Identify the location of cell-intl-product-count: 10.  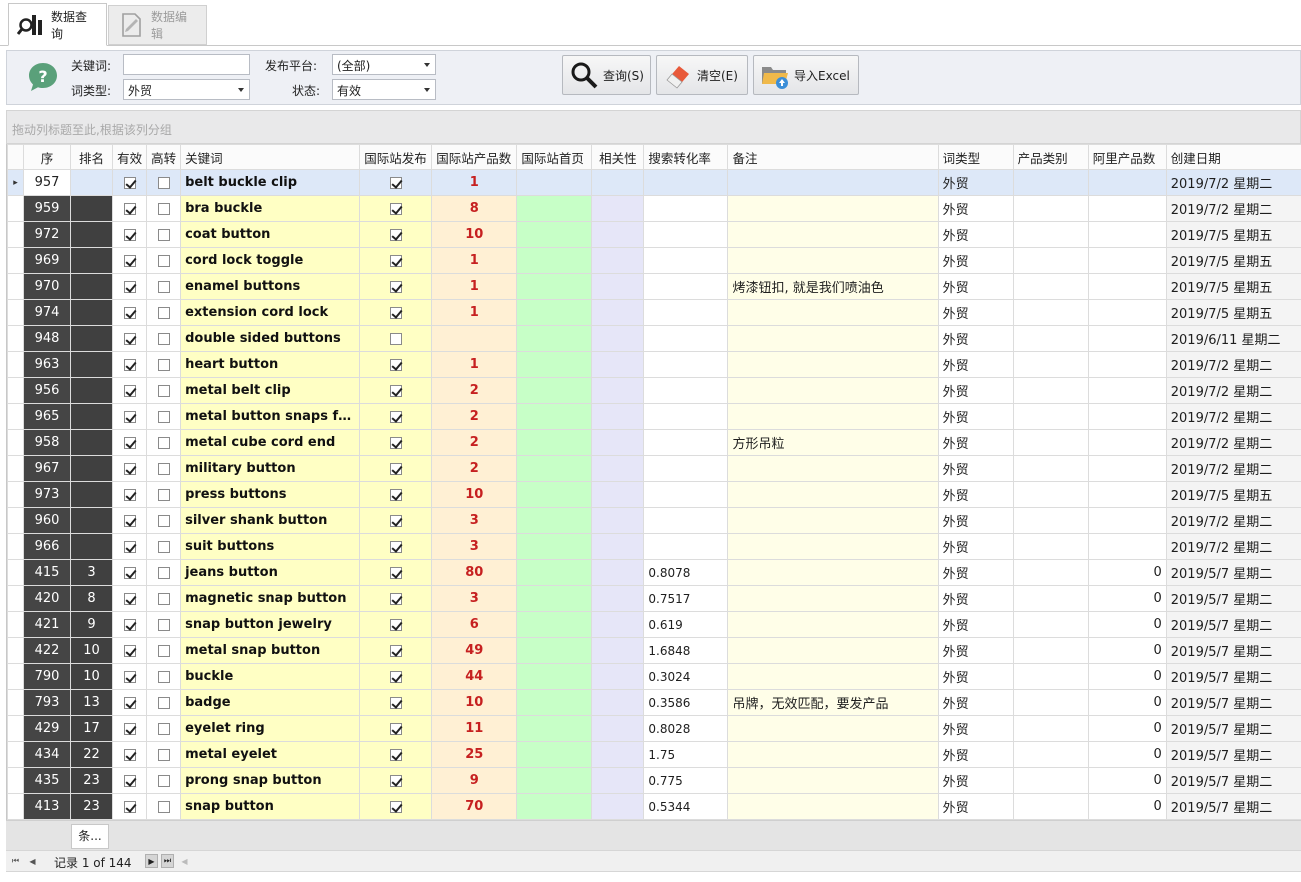
(474, 234).